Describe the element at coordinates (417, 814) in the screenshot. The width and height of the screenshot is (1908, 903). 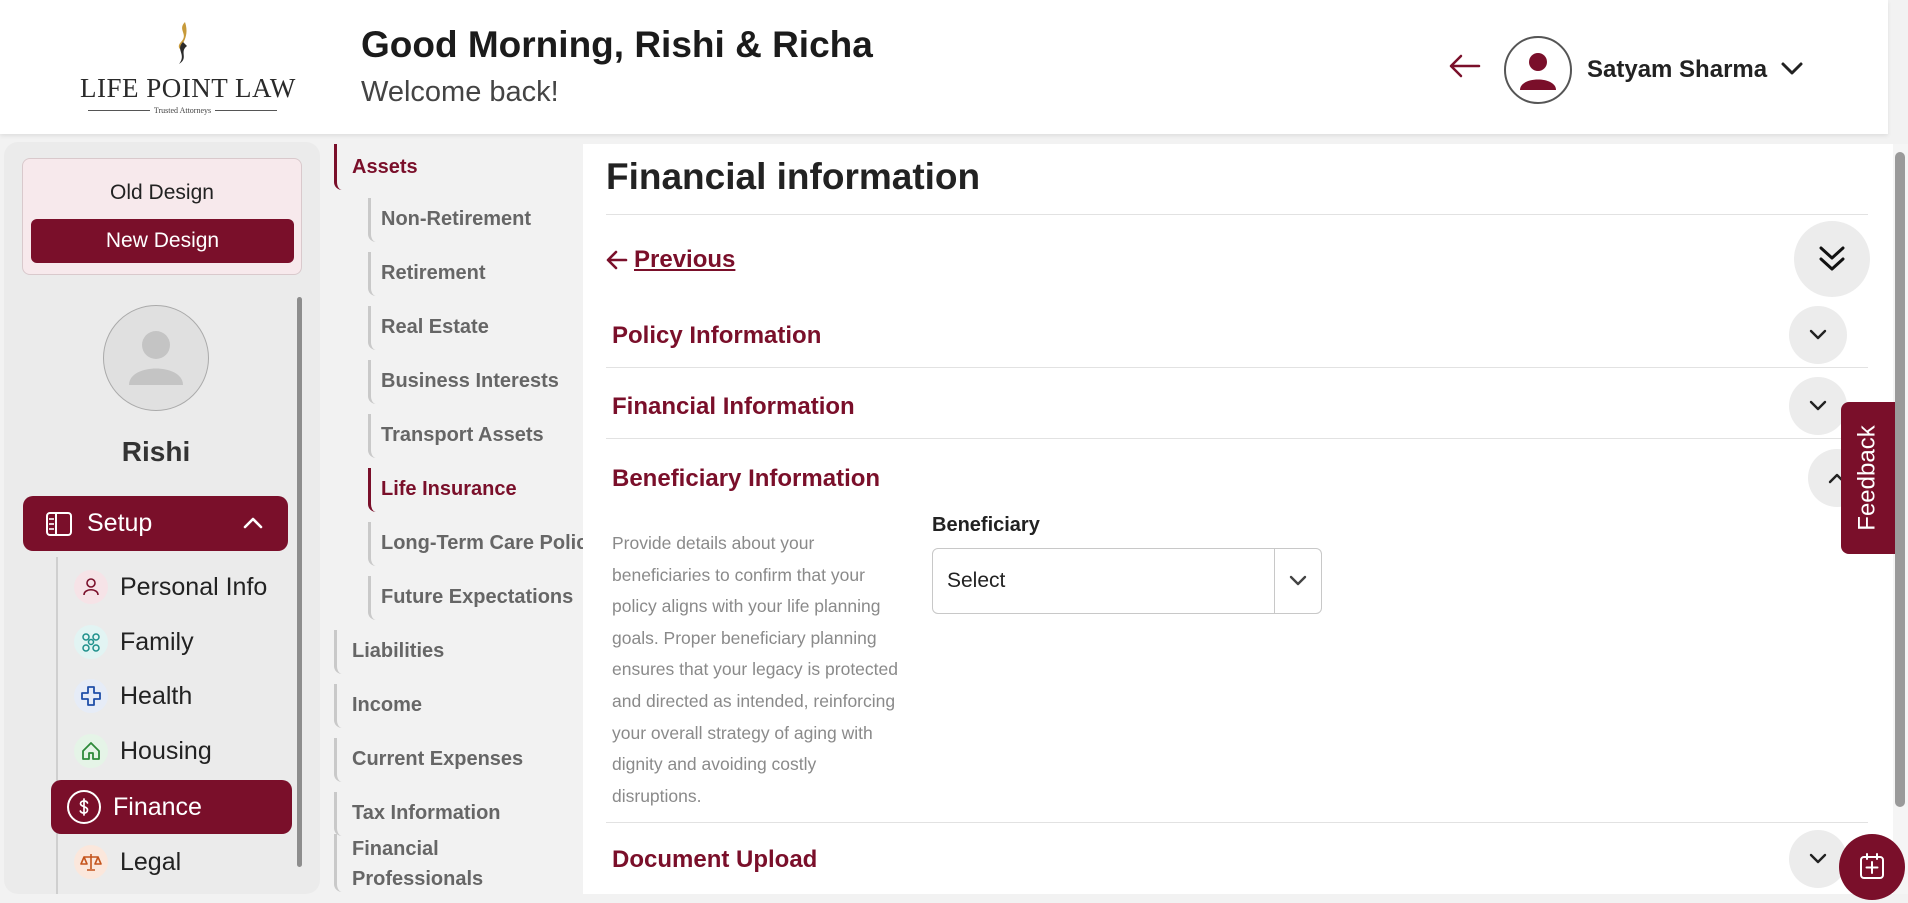
I see `subnav-tax-information: Tax Information` at that location.